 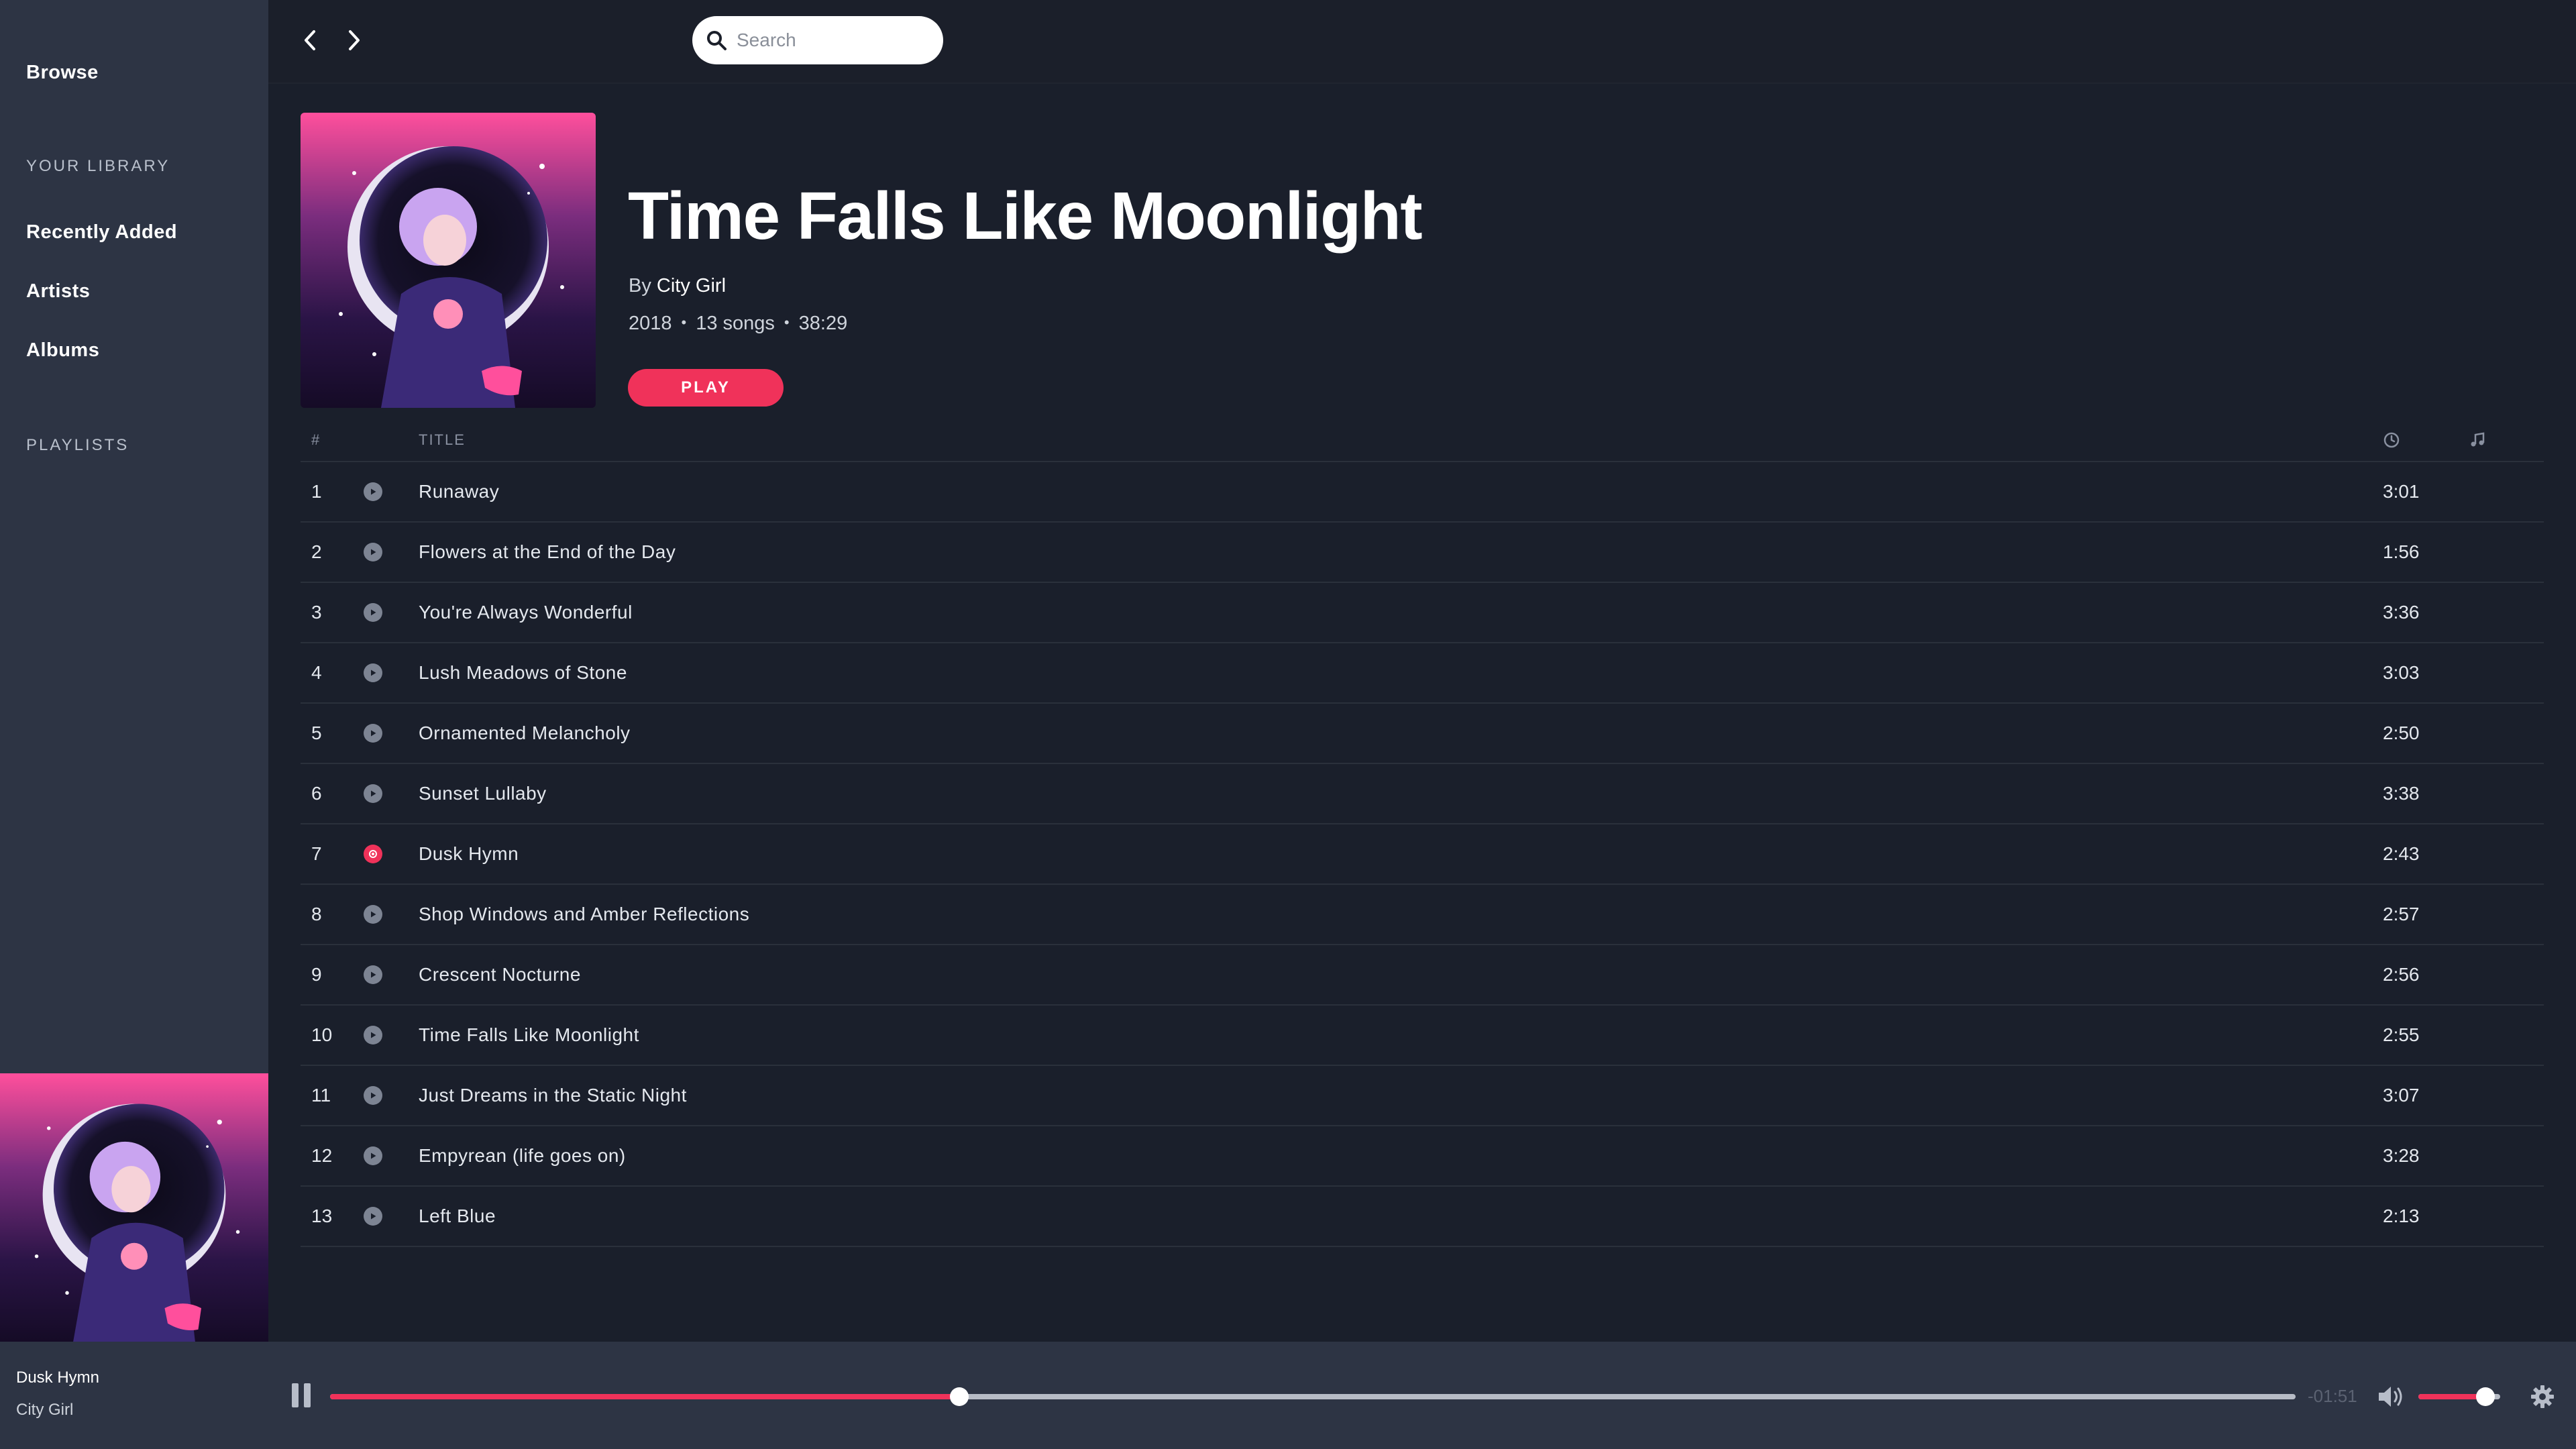 What do you see at coordinates (2391, 1396) in the screenshot?
I see `volume-icon` at bounding box center [2391, 1396].